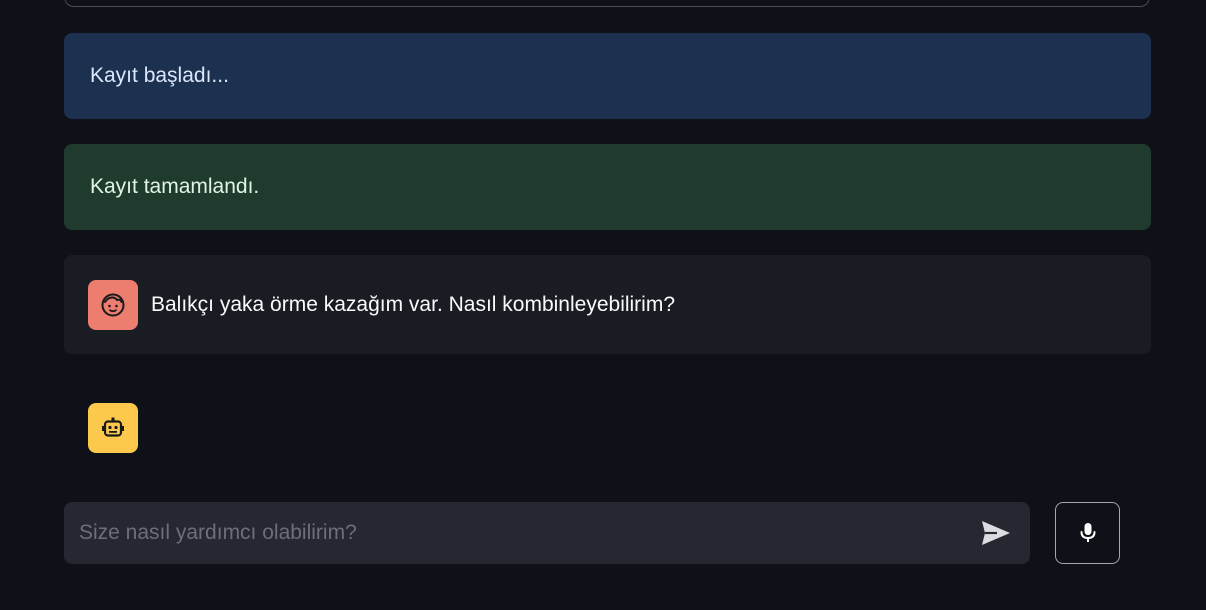 The width and height of the screenshot is (1206, 610). I want to click on success-alert-text: Kayıt tamamlandı., so click(175, 186).